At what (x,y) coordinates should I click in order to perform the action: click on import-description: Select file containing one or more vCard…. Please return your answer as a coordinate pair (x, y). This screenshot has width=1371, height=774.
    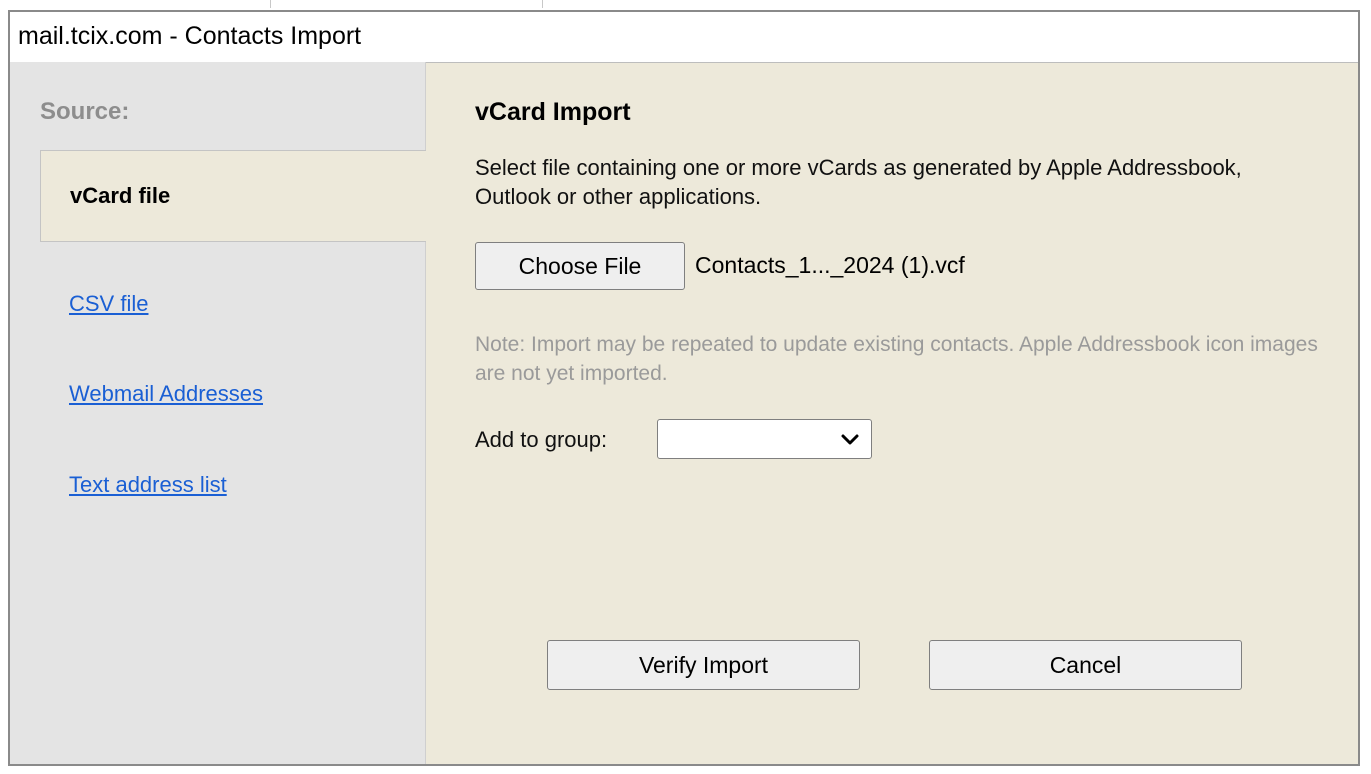
    Looking at the image, I should click on (858, 182).